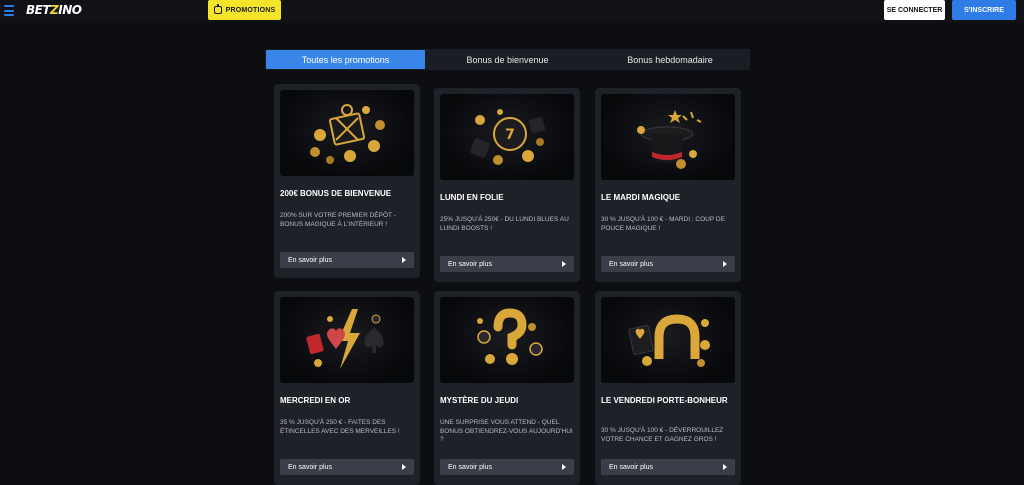 The image size is (1024, 485). What do you see at coordinates (345, 59) in the screenshot?
I see `tab-all-promotions: Toutes les promotions` at bounding box center [345, 59].